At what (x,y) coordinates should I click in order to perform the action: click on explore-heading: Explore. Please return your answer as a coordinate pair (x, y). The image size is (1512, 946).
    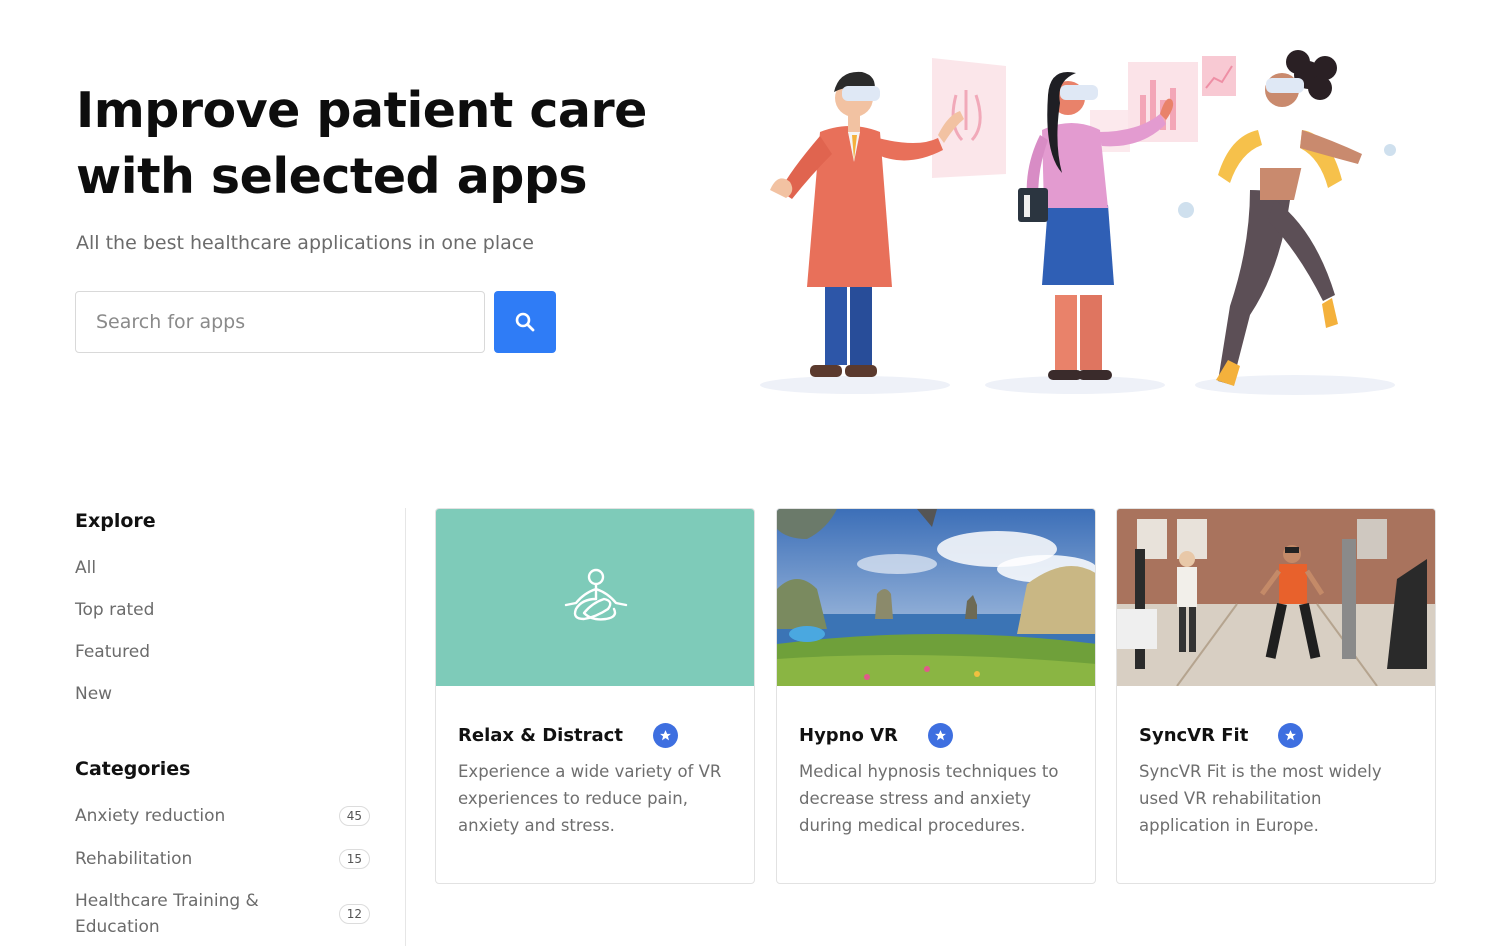
    Looking at the image, I should click on (115, 521).